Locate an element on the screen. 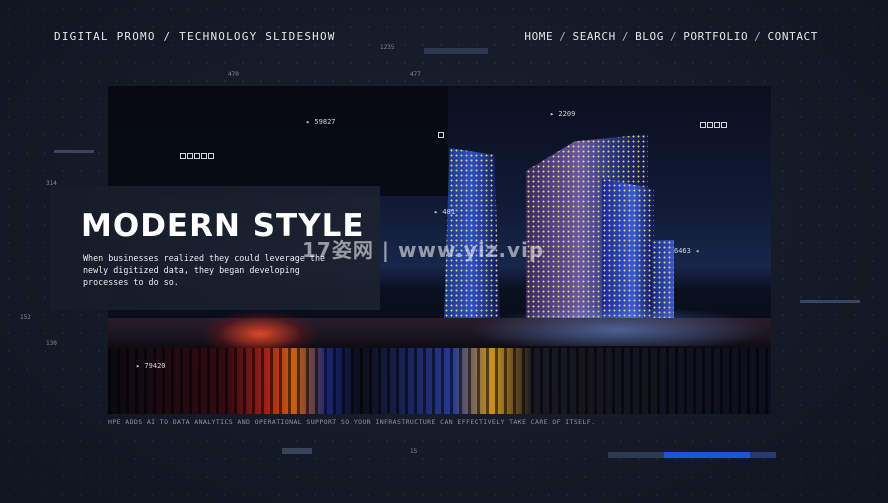  hud-bar-left is located at coordinates (74, 151).